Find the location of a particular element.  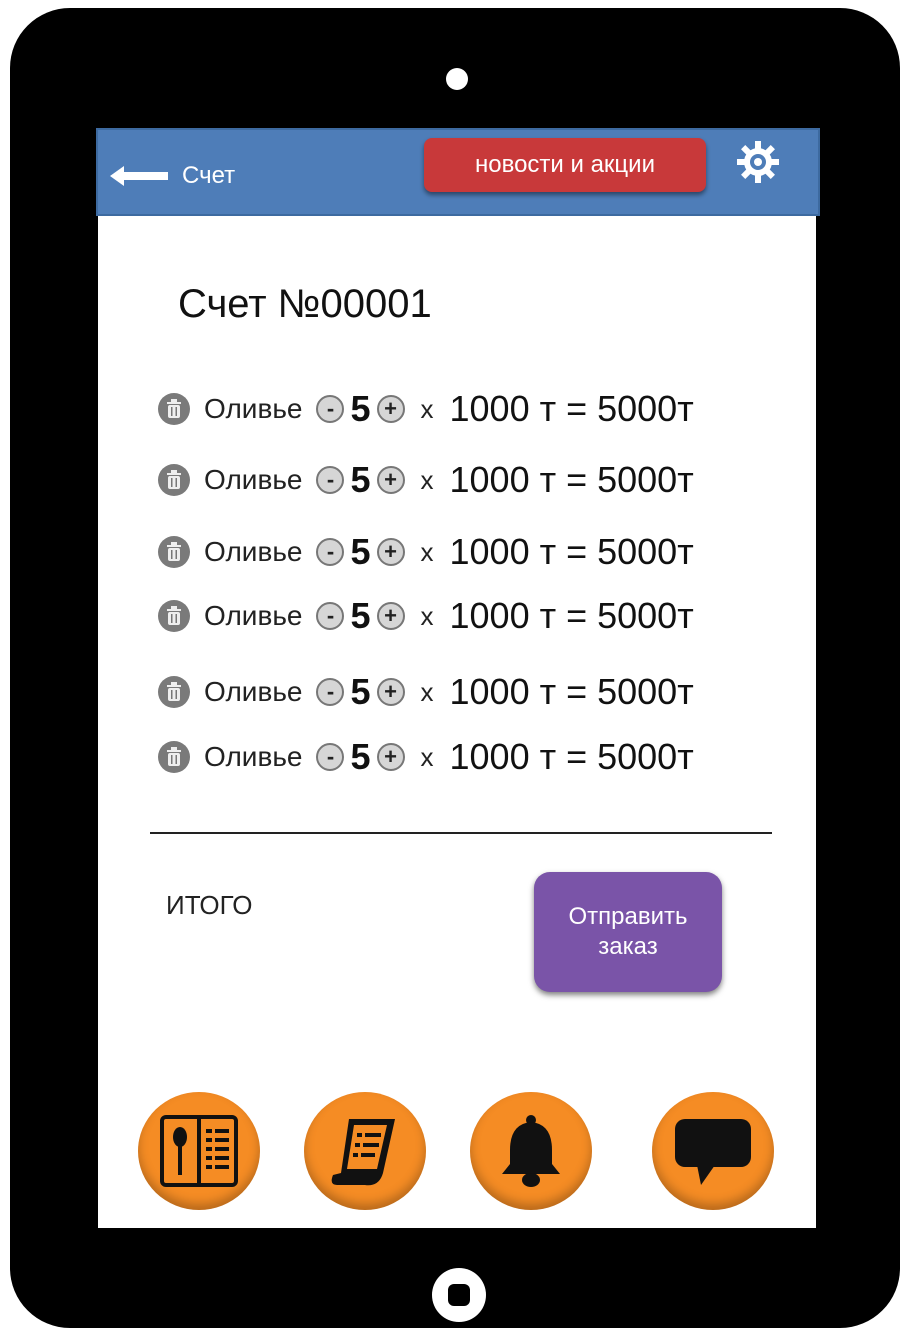

gear-icon is located at coordinates (758, 162).